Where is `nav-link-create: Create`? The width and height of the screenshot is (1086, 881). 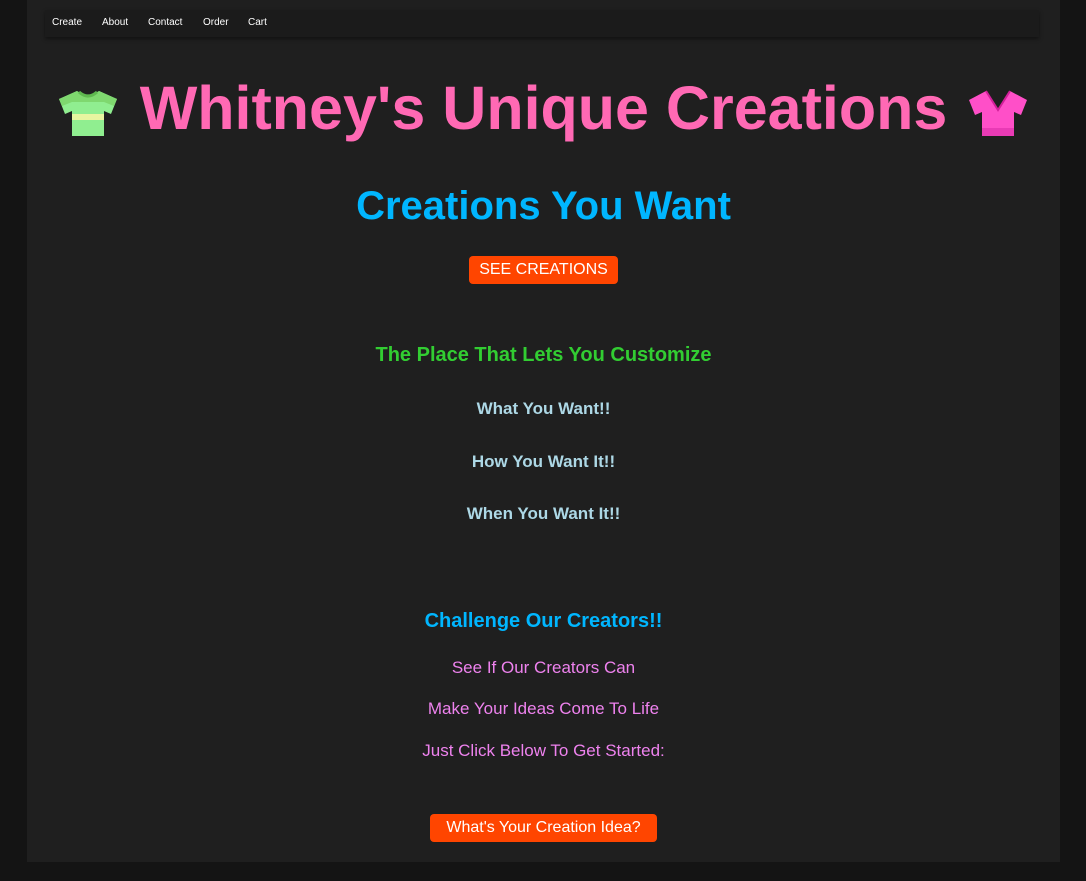 nav-link-create: Create is located at coordinates (67, 22).